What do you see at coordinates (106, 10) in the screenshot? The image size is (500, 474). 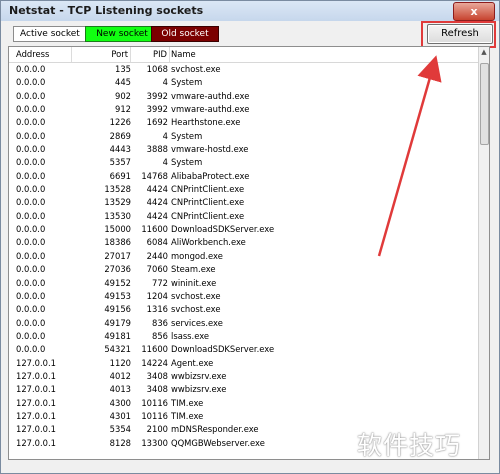 I see `window-title: Netstat - TCP Listening sockets` at bounding box center [106, 10].